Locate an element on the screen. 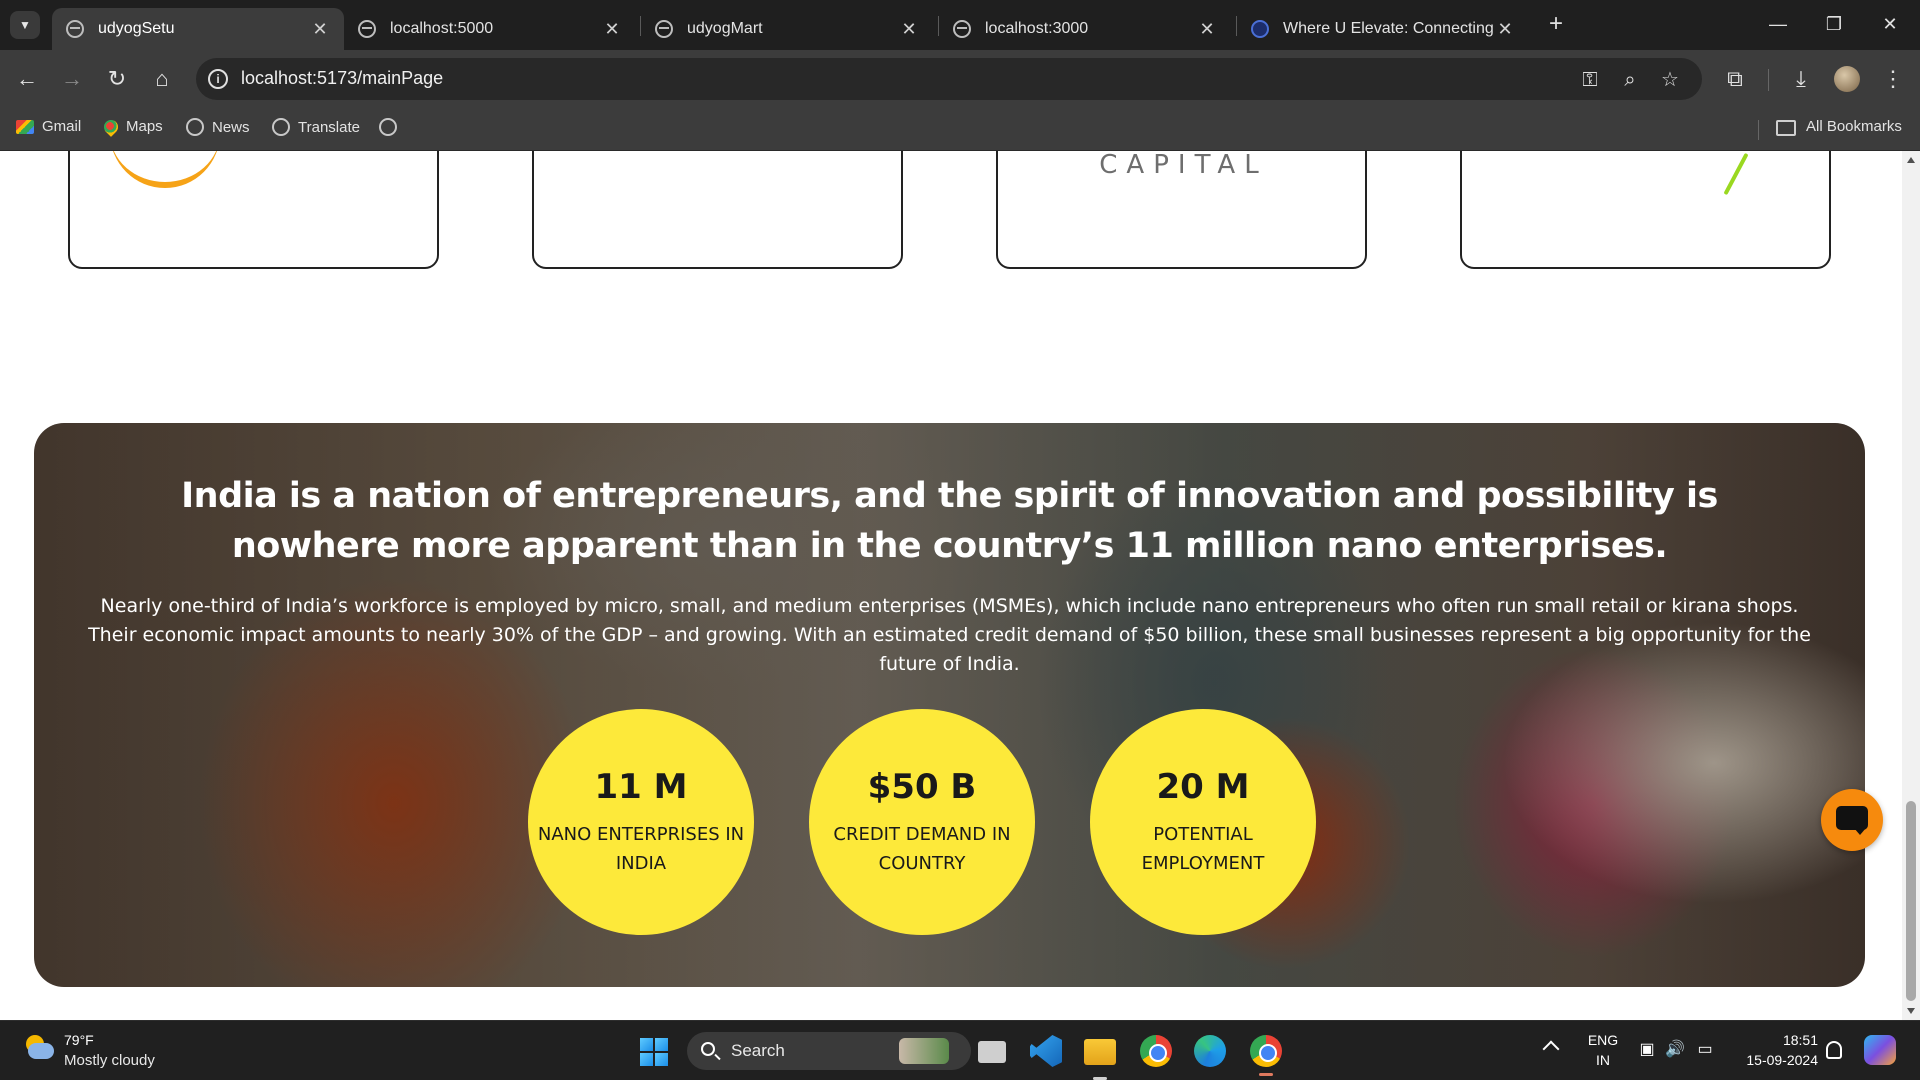  language-indicator: ENG IN is located at coordinates (1603, 1050).